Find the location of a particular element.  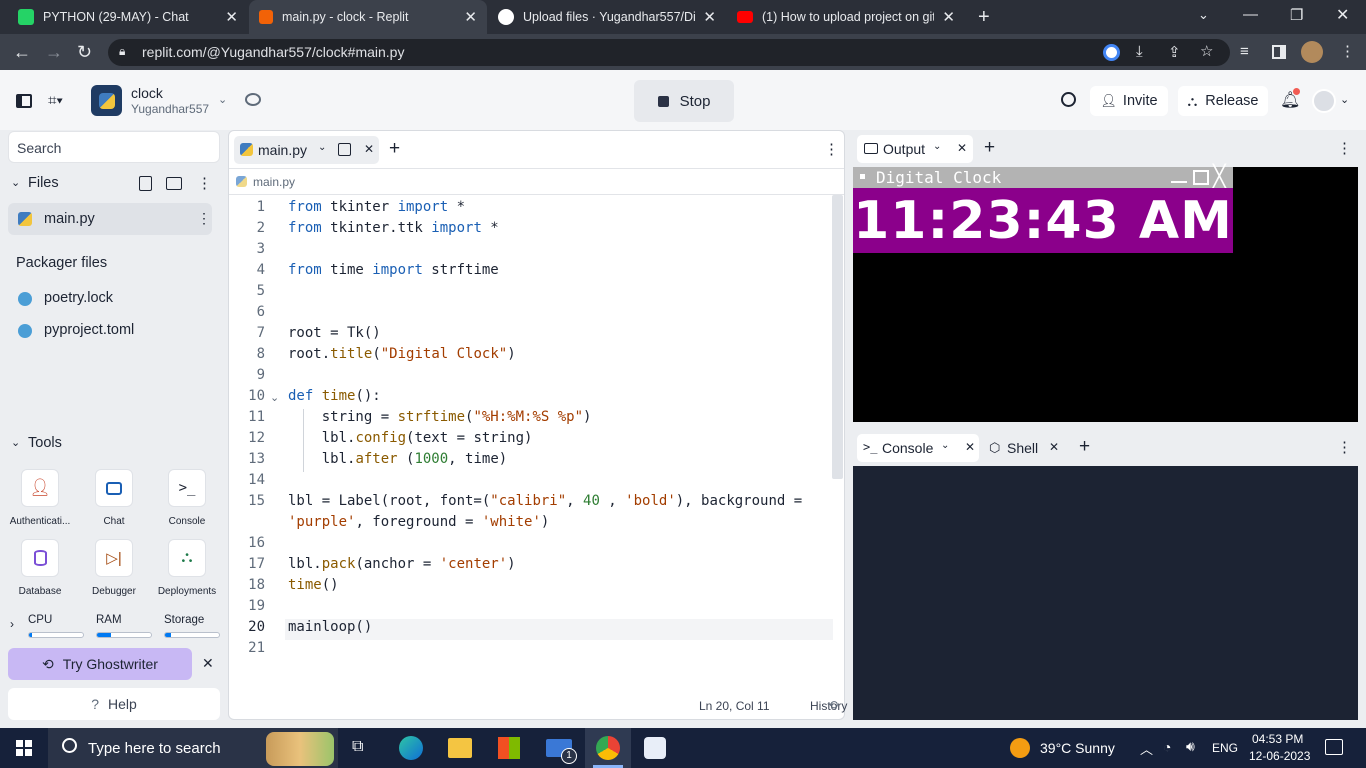

close-ghostwriter-icon: ✕ is located at coordinates (208, 663).